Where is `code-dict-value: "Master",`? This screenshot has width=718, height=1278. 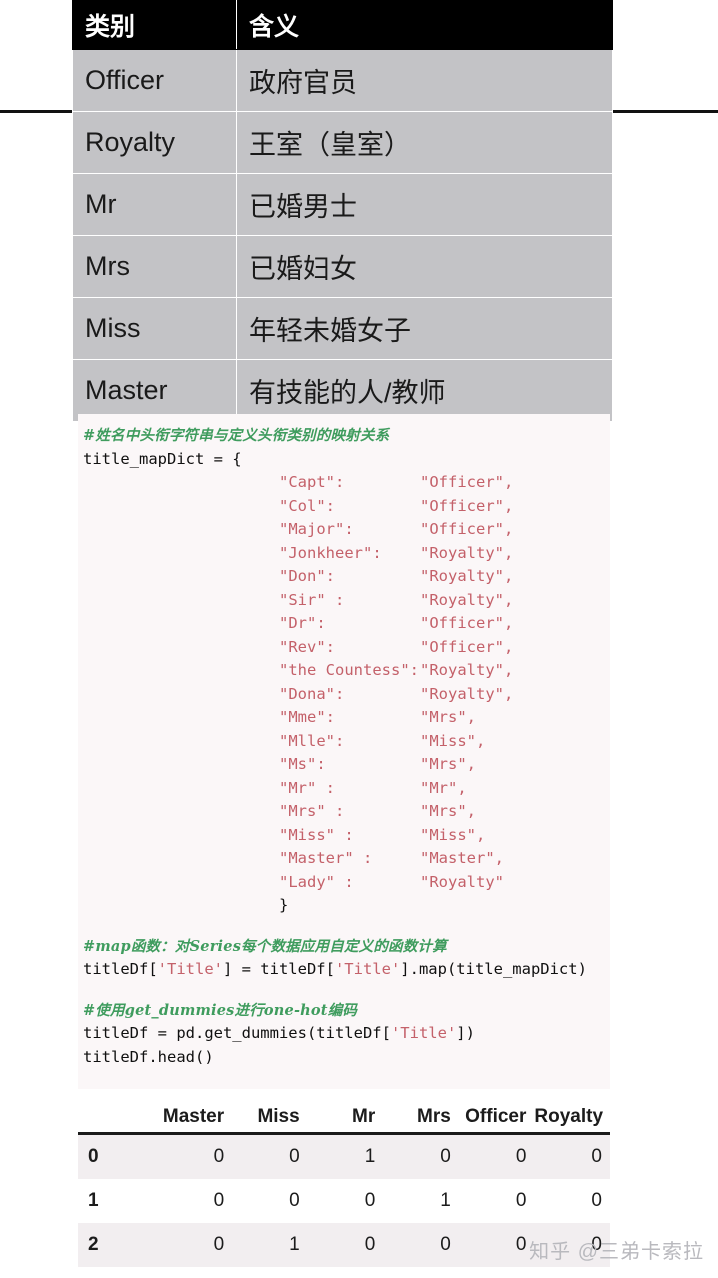 code-dict-value: "Master", is located at coordinates (462, 858).